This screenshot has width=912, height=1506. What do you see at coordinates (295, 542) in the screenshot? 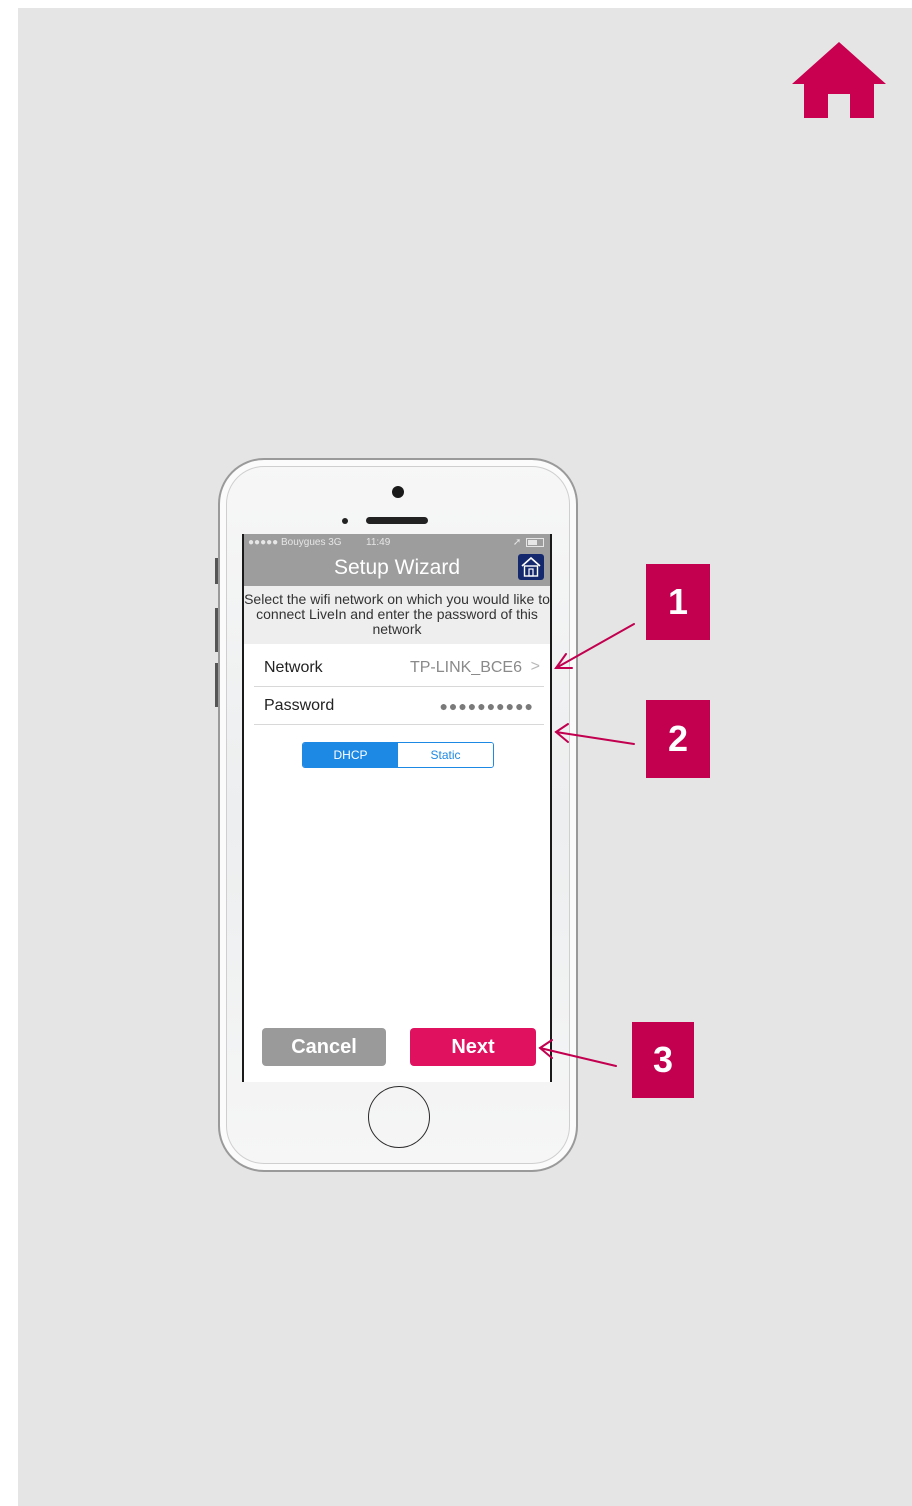
I see `carrier-label: ●●●●● Bouygues 3G` at bounding box center [295, 542].